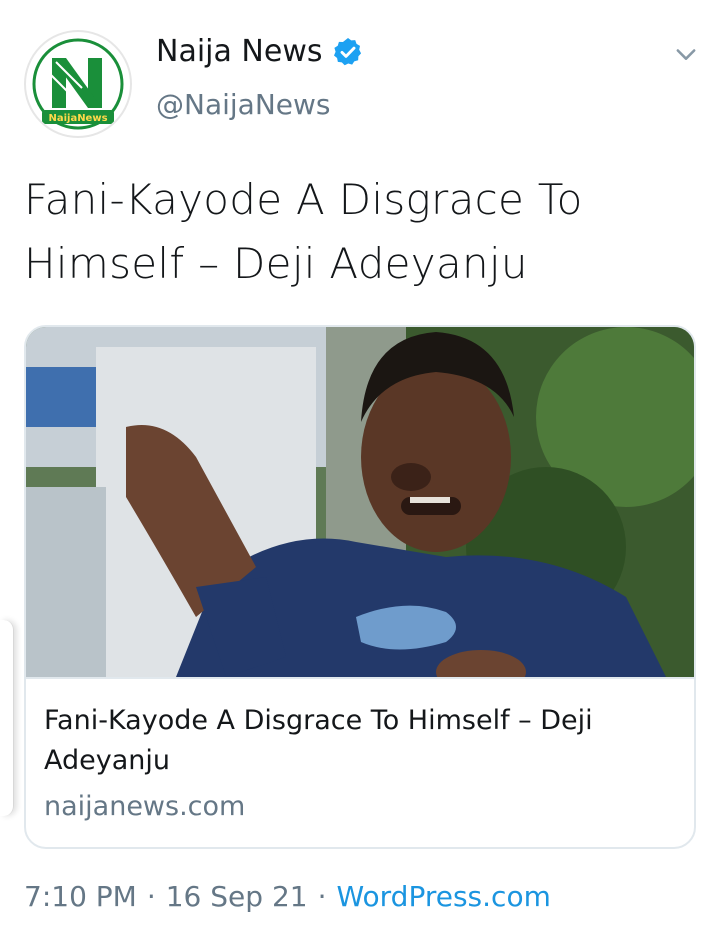 The image size is (720, 934). I want to click on user-name: Naija News, so click(239, 51).